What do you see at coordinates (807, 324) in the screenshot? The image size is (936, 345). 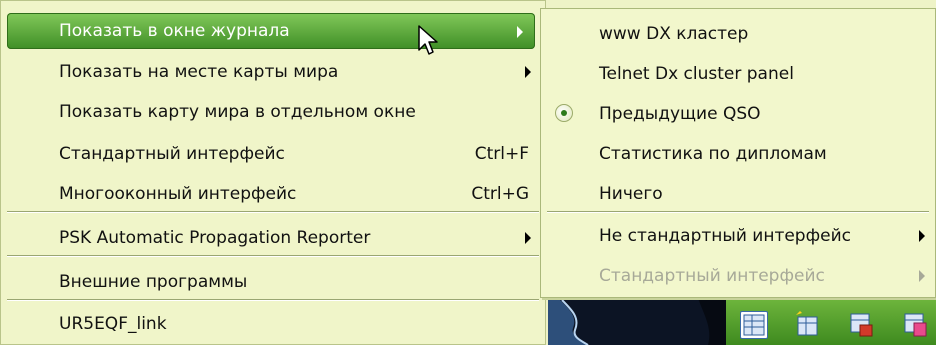 I see `new-table-icon` at bounding box center [807, 324].